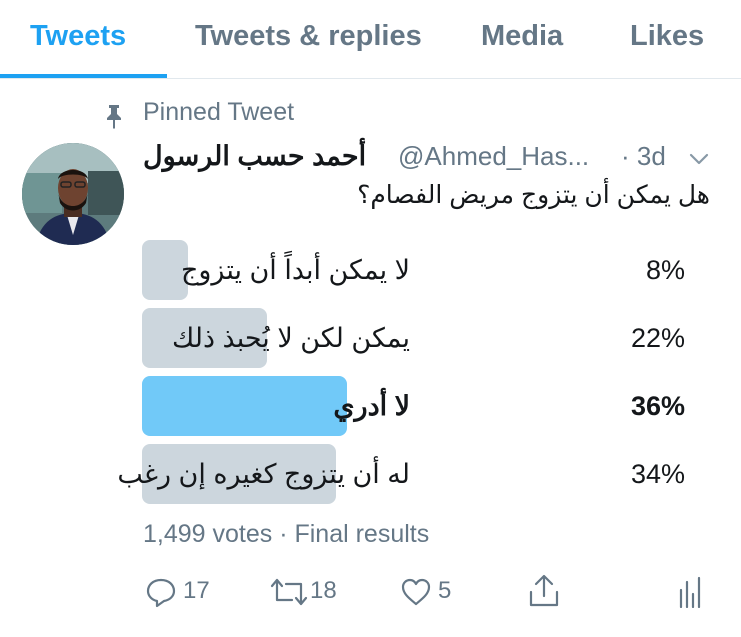 This screenshot has width=741, height=637. What do you see at coordinates (643, 156) in the screenshot?
I see `tweet-timestamp: · 3d` at bounding box center [643, 156].